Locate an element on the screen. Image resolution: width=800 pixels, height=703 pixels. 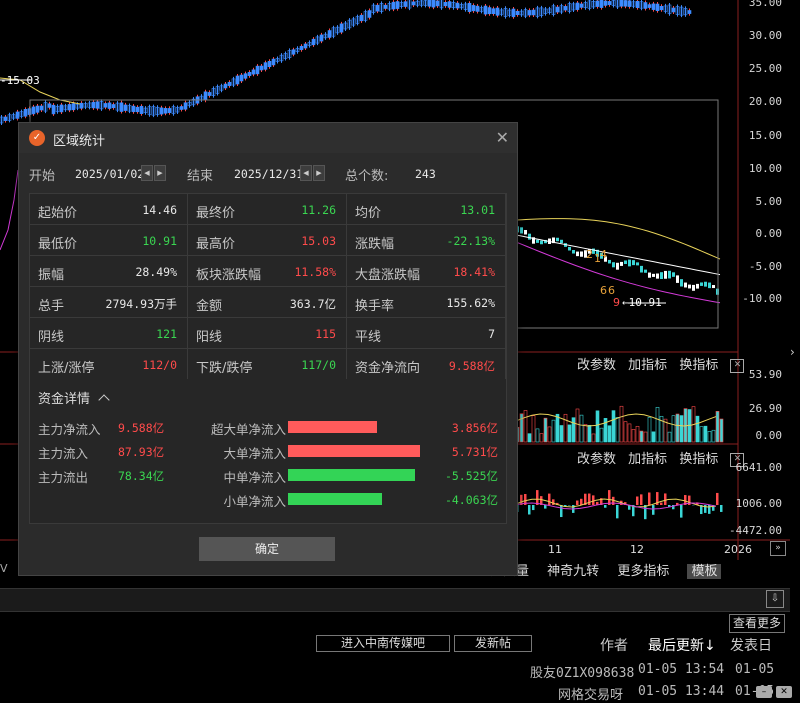
minimize-icon: – is located at coordinates (764, 692).